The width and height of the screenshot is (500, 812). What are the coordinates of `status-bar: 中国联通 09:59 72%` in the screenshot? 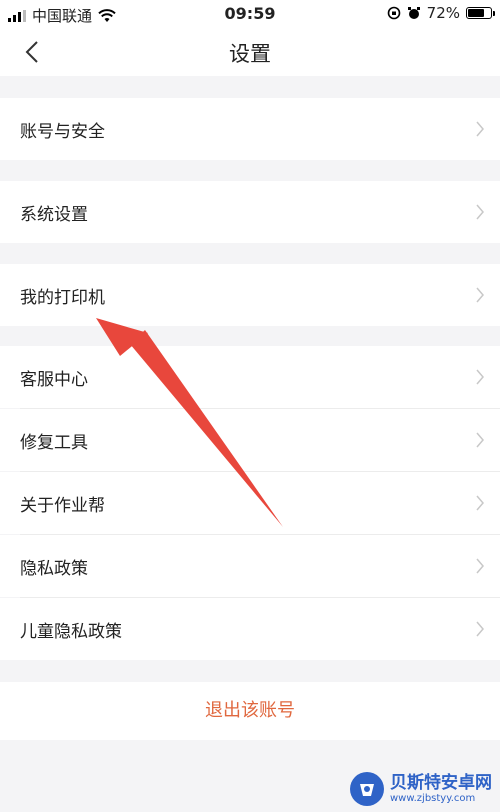 It's located at (250, 14).